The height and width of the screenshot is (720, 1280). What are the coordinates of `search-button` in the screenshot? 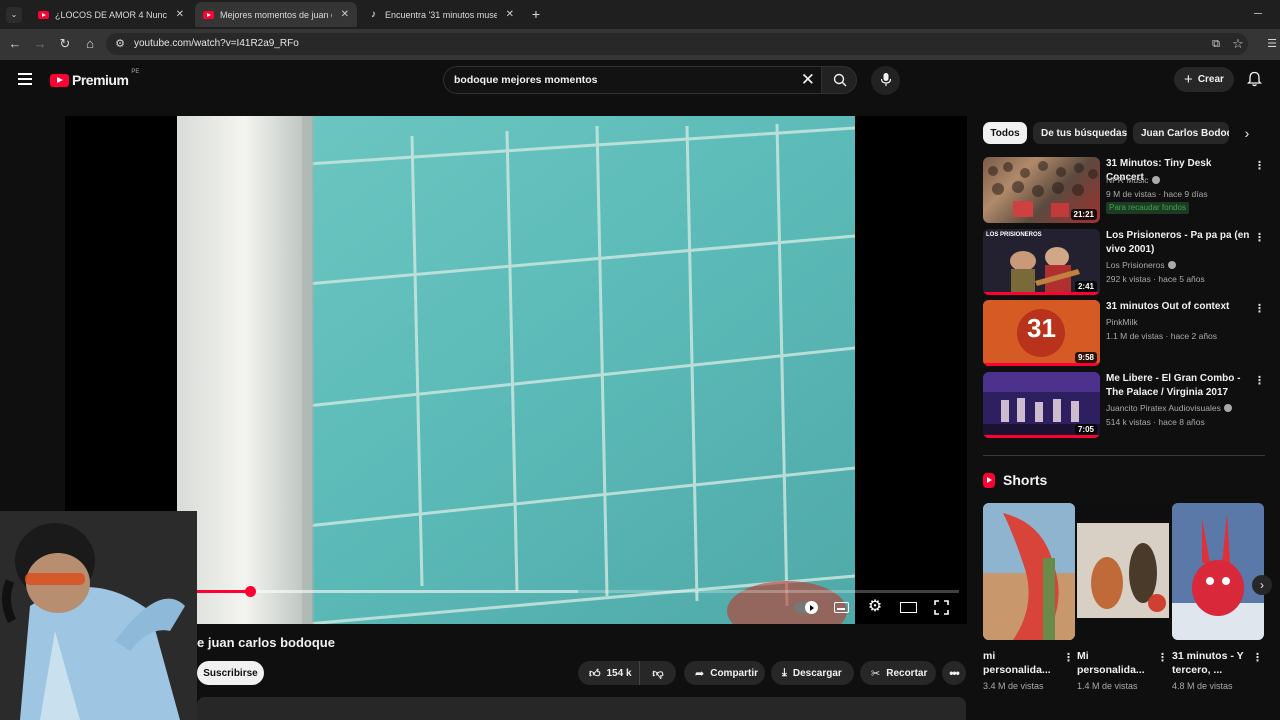 It's located at (839, 80).